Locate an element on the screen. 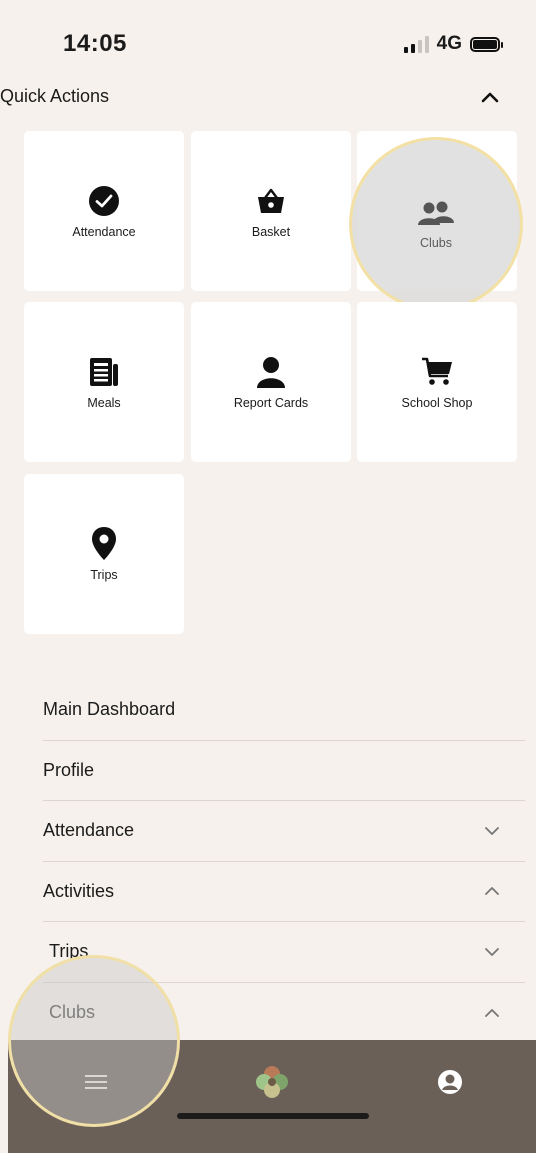 This screenshot has width=536, height=1153. tile-report-cards: Report Cards is located at coordinates (271, 382).